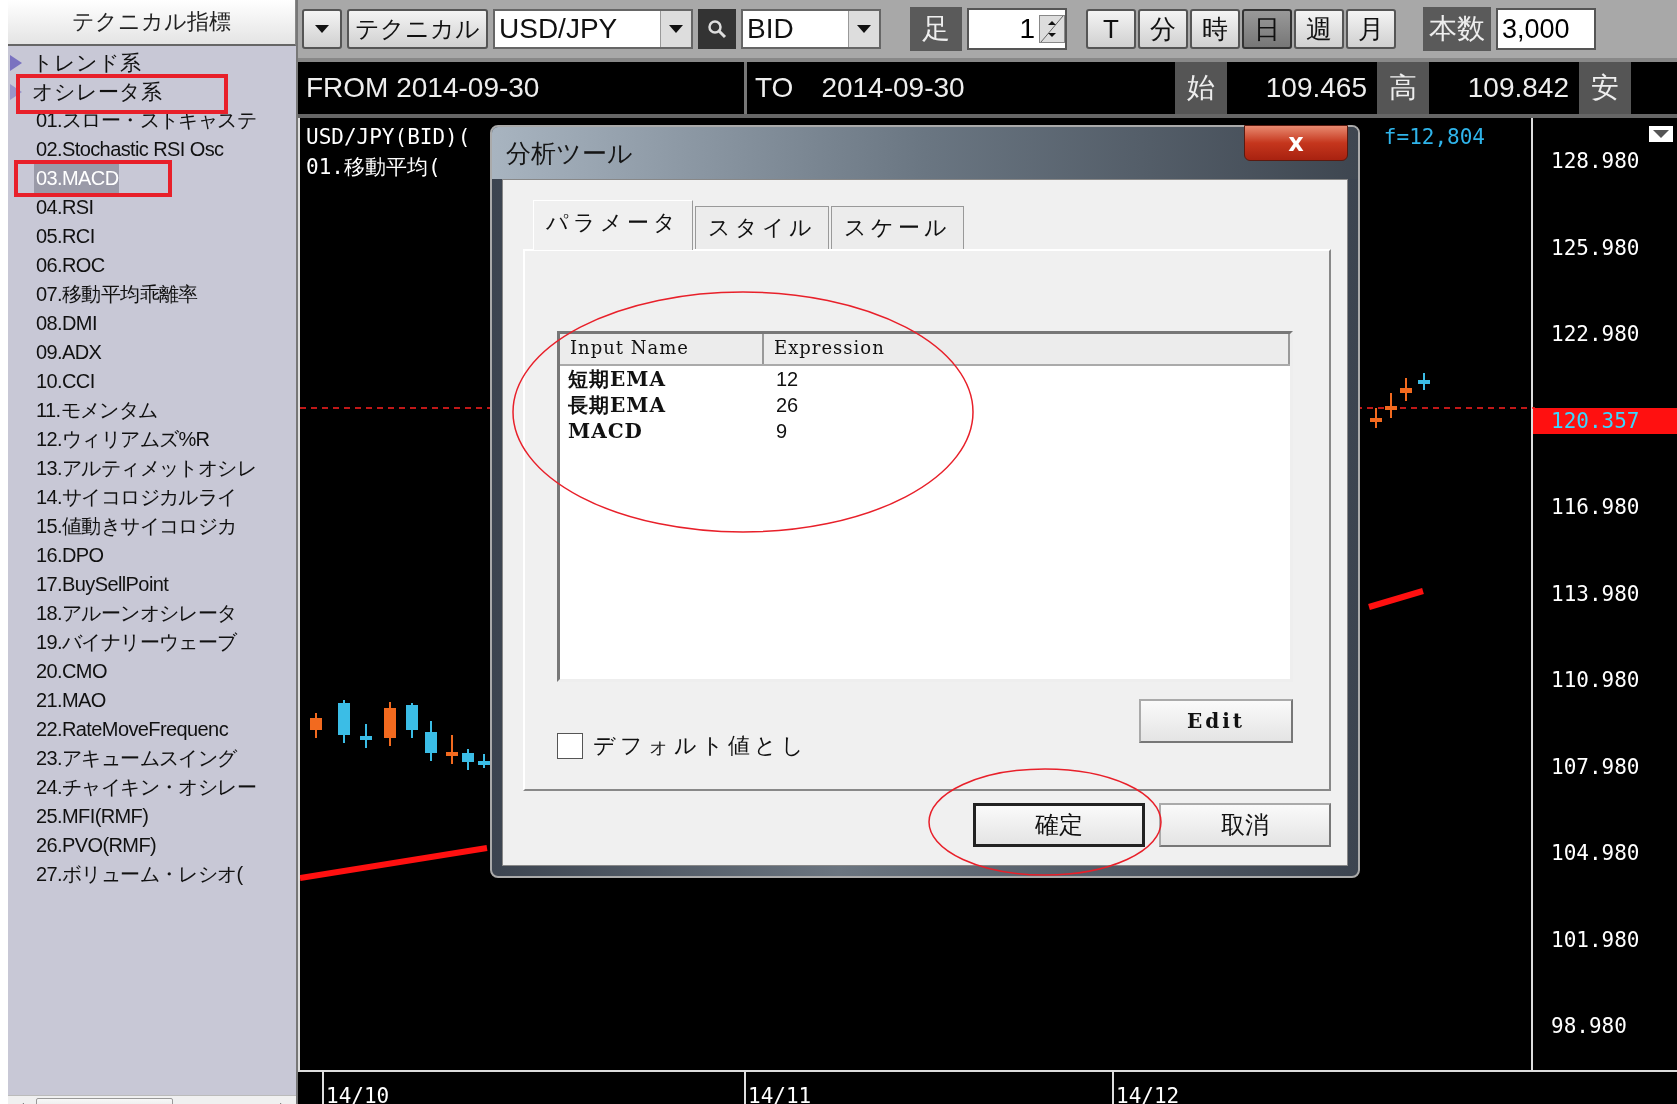 This screenshot has width=1677, height=1104. Describe the element at coordinates (1111, 29) in the screenshot. I see `period-button: T` at that location.